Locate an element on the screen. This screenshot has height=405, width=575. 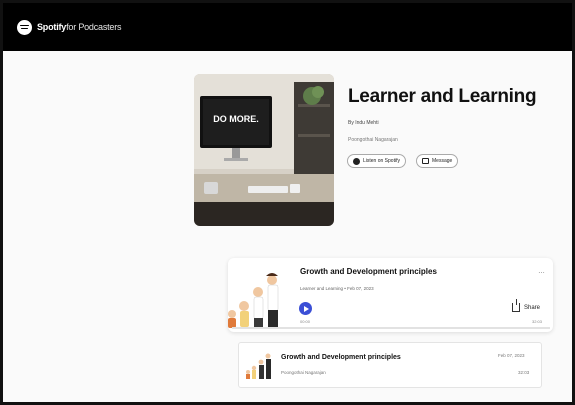
featured-episode-meta: Learner and Learning • Feb 07, 2023 is located at coordinates (337, 288).